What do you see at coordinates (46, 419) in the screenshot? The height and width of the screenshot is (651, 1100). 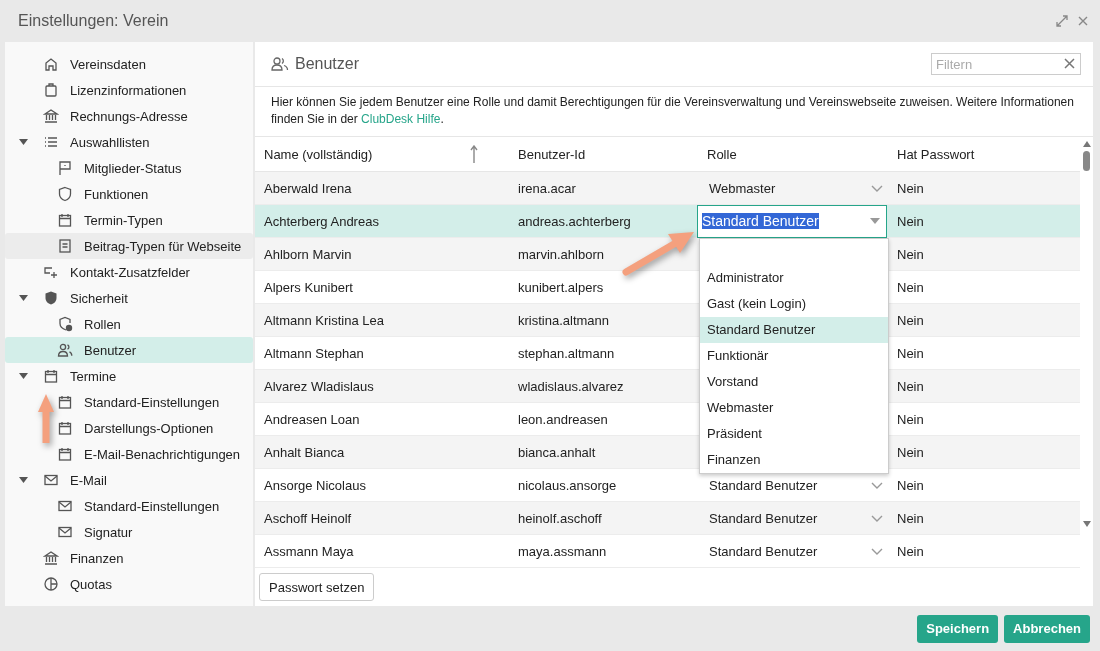 I see `annotation-arrow` at bounding box center [46, 419].